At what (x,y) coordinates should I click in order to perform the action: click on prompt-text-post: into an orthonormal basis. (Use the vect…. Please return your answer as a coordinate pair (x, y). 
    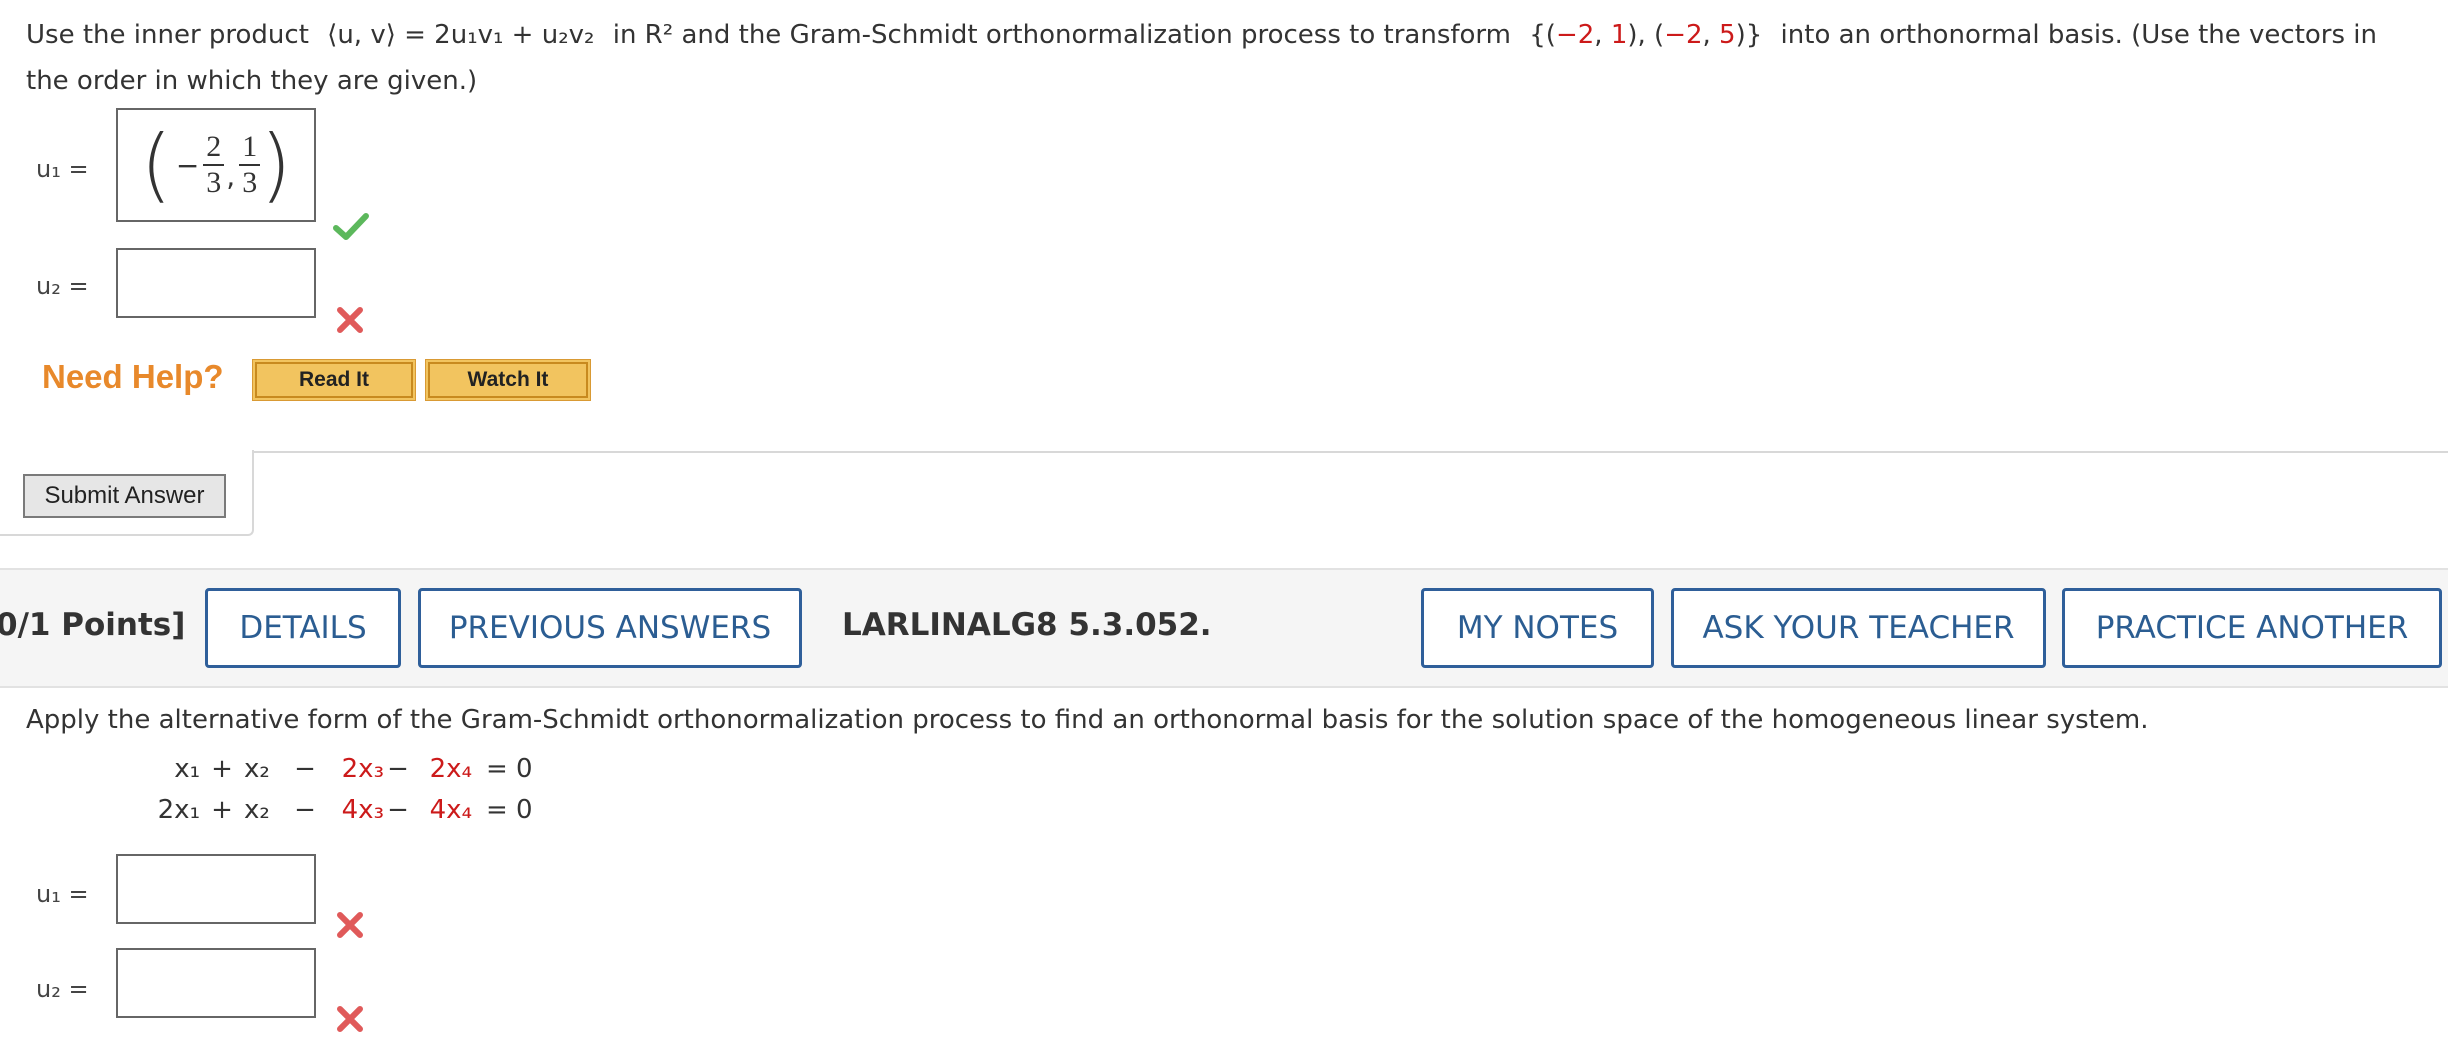
    Looking at the image, I should click on (2079, 35).